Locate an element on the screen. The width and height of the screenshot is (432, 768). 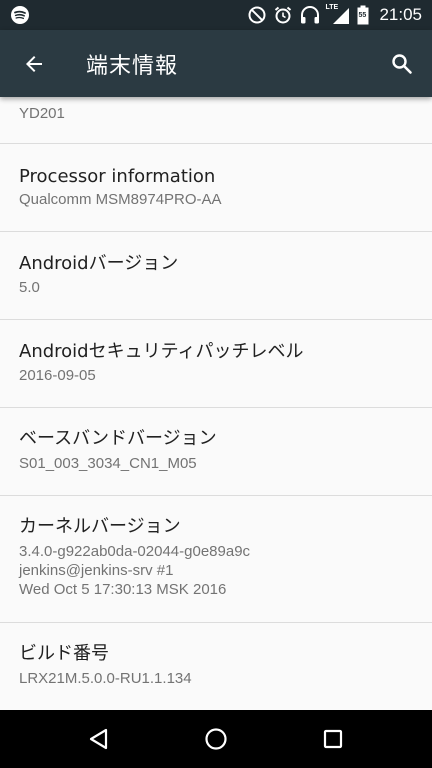
home-circle-icon is located at coordinates (216, 739).